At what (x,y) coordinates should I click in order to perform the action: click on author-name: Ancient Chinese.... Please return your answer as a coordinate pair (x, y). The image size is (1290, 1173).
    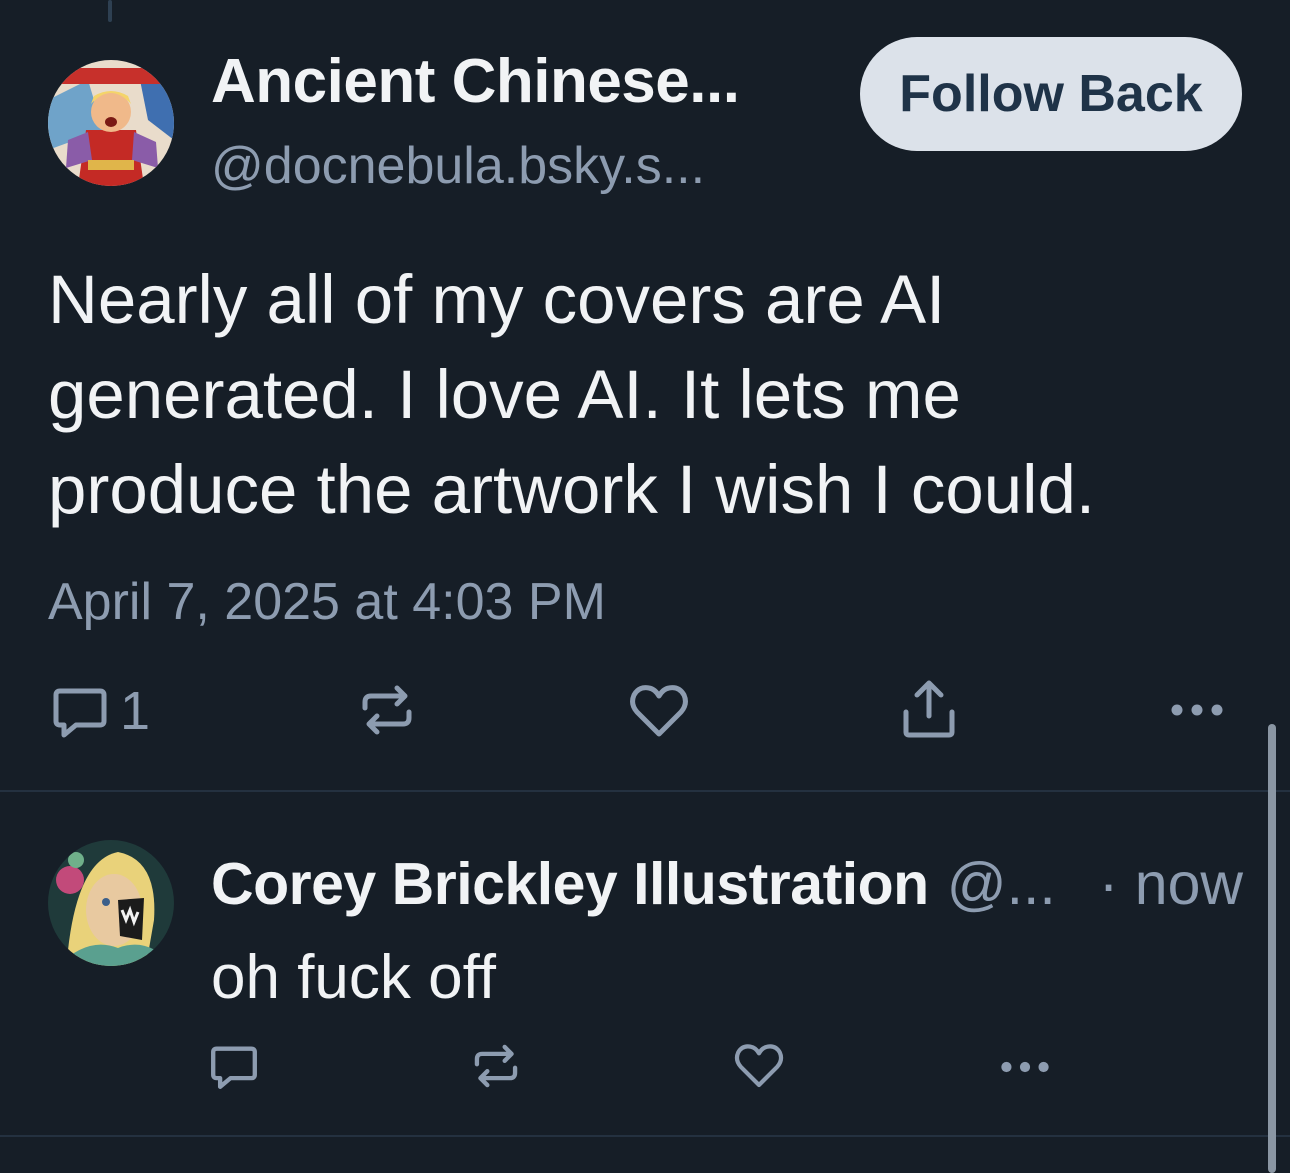
    Looking at the image, I should click on (475, 81).